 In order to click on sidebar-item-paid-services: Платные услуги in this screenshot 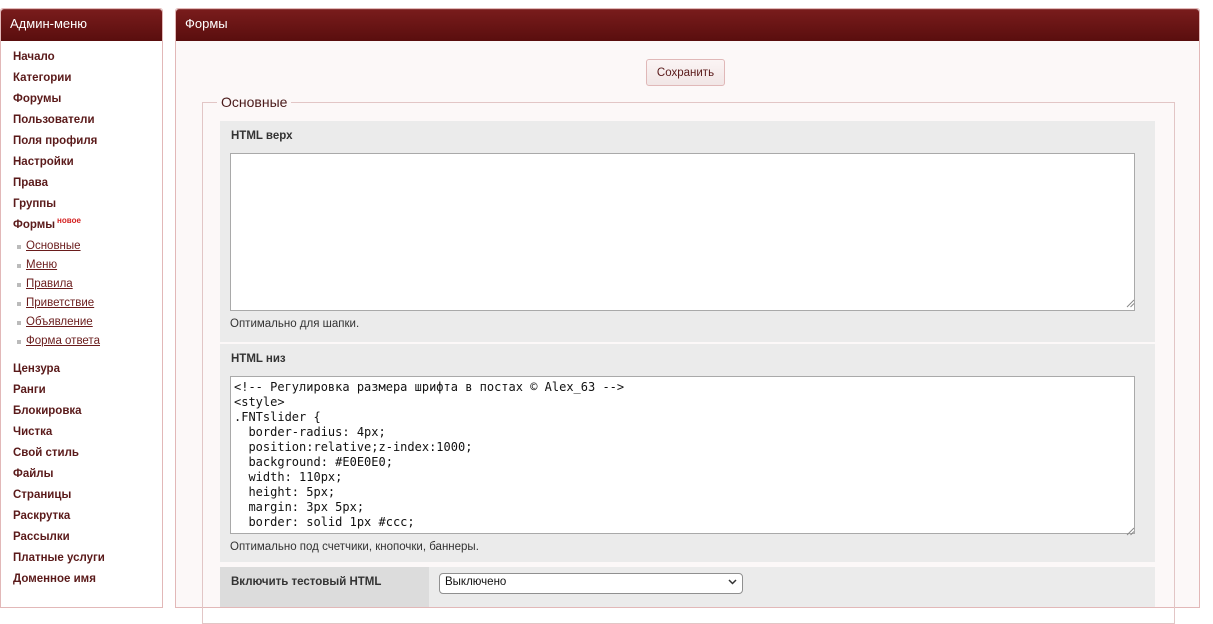, I will do `click(81, 560)`.